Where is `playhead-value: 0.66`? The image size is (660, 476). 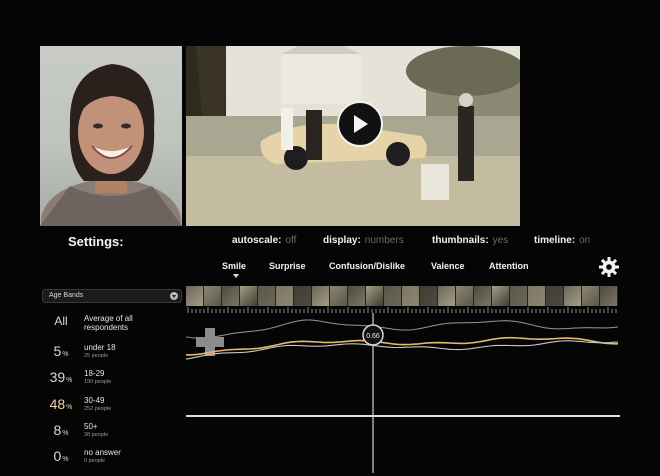 playhead-value: 0.66 is located at coordinates (373, 336).